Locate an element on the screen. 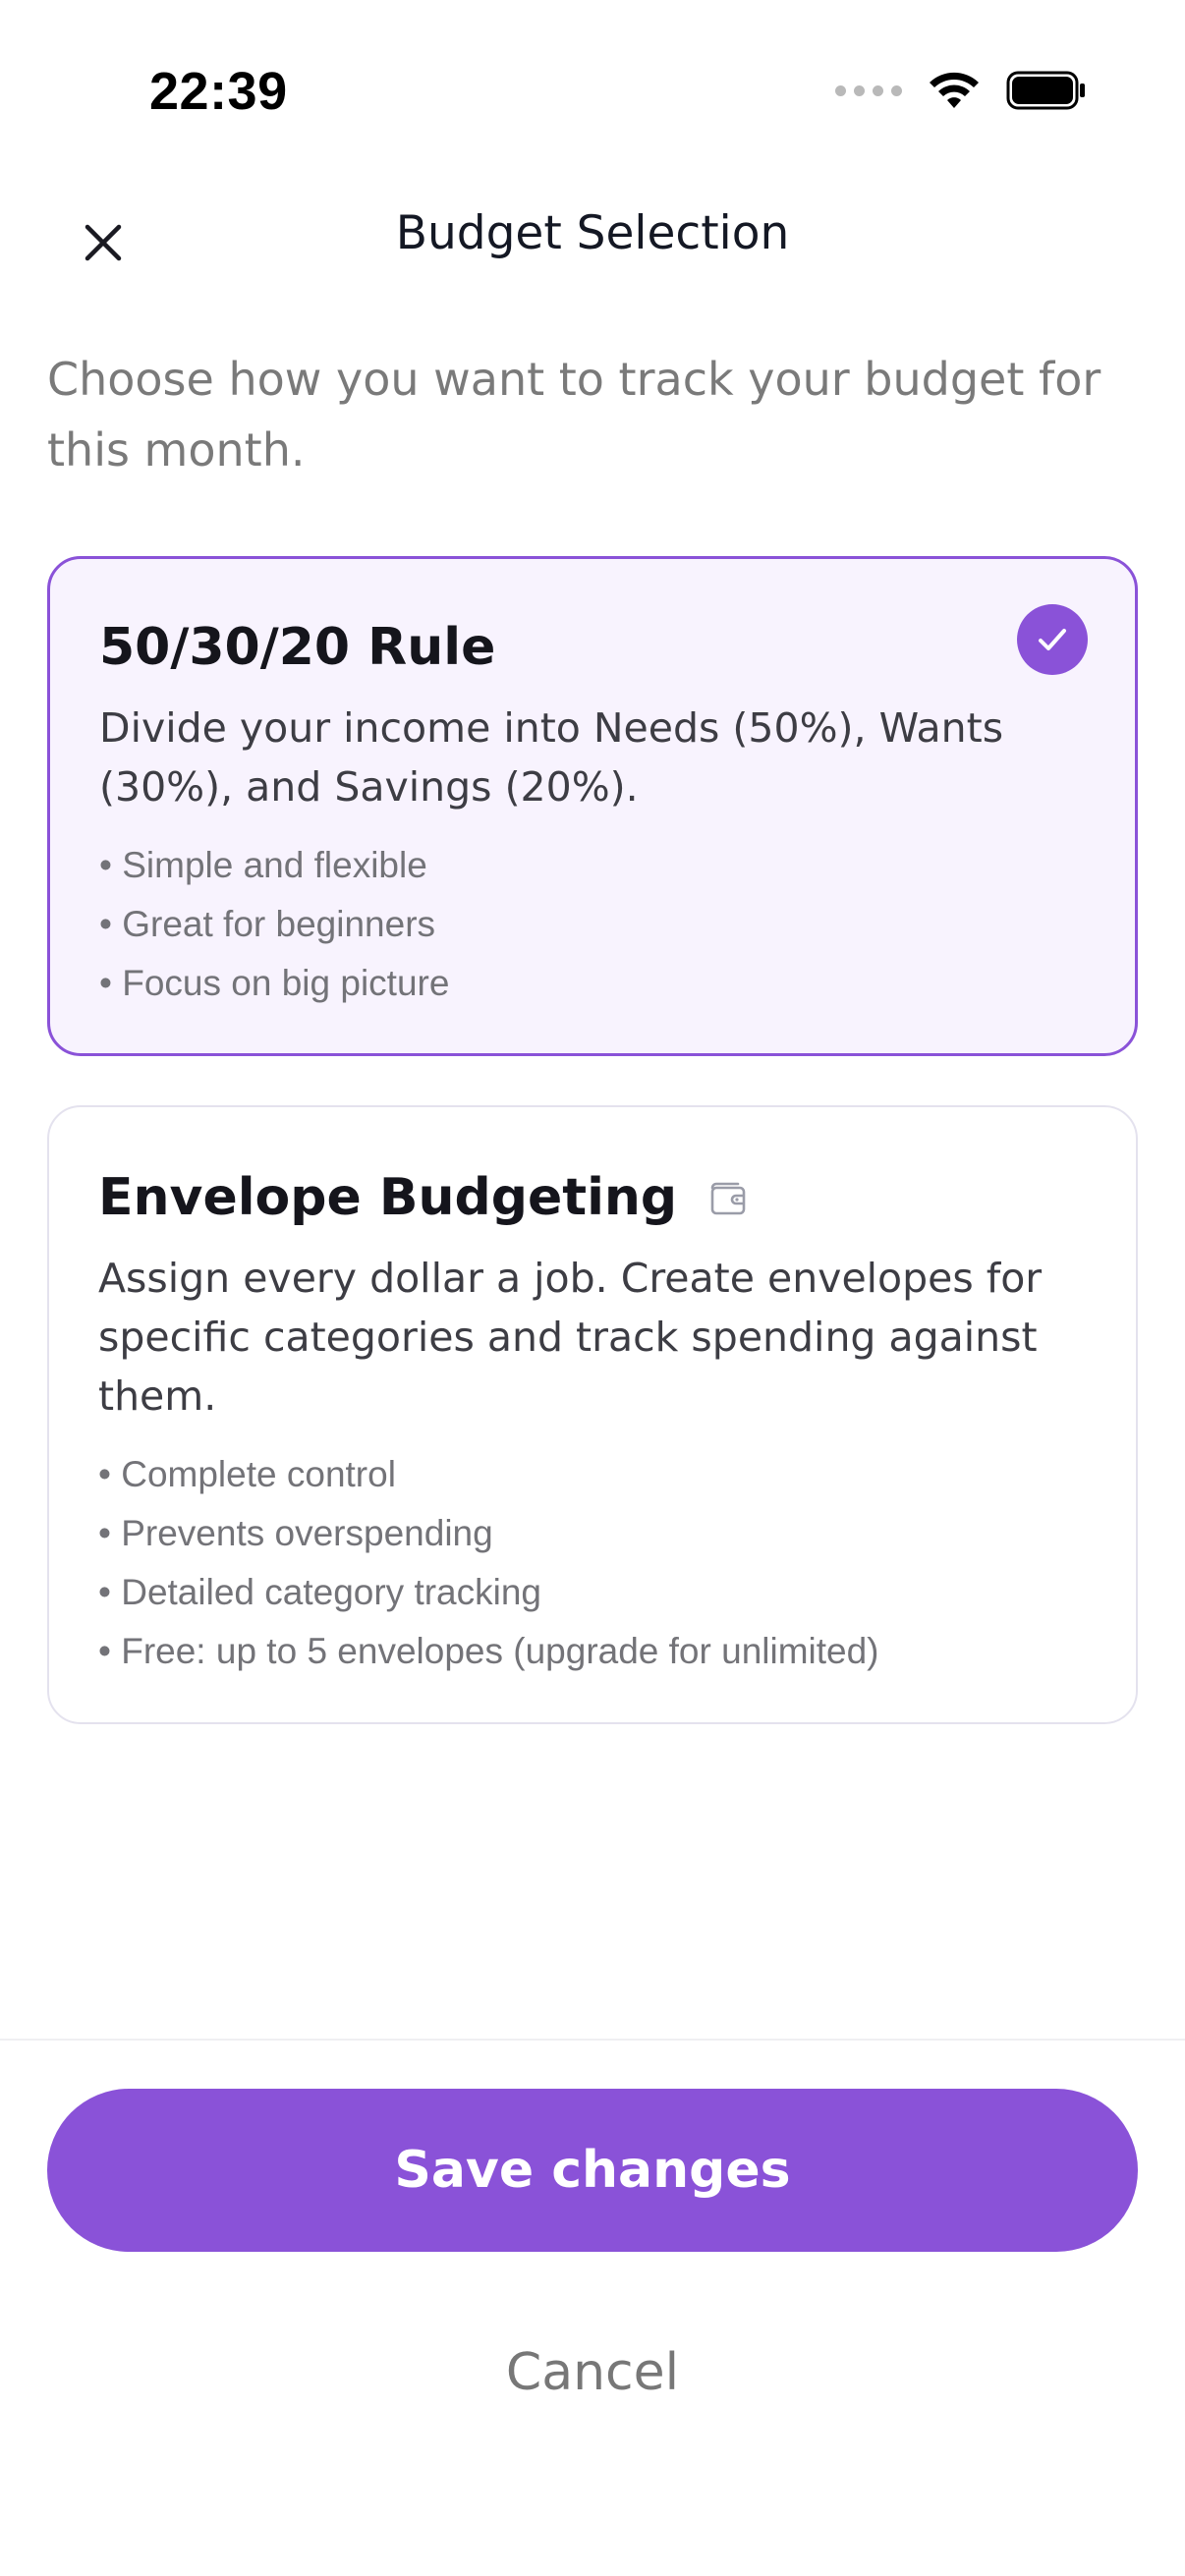  wallet-icon is located at coordinates (728, 1198).